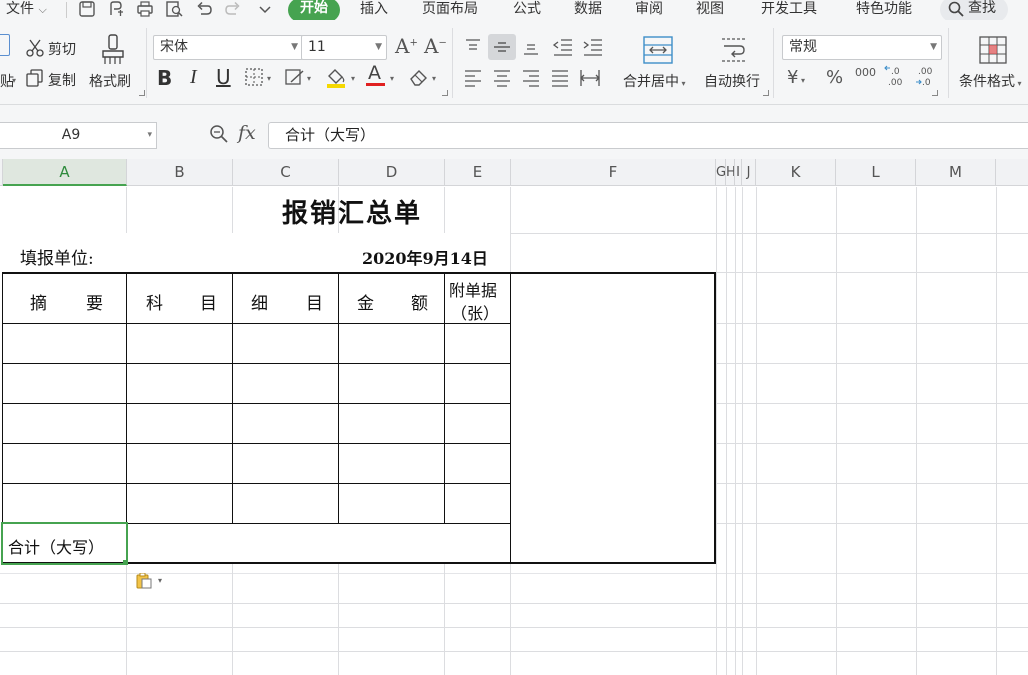 This screenshot has height=675, width=1028. What do you see at coordinates (865, 72) in the screenshot?
I see `thousands-separator-button: 000` at bounding box center [865, 72].